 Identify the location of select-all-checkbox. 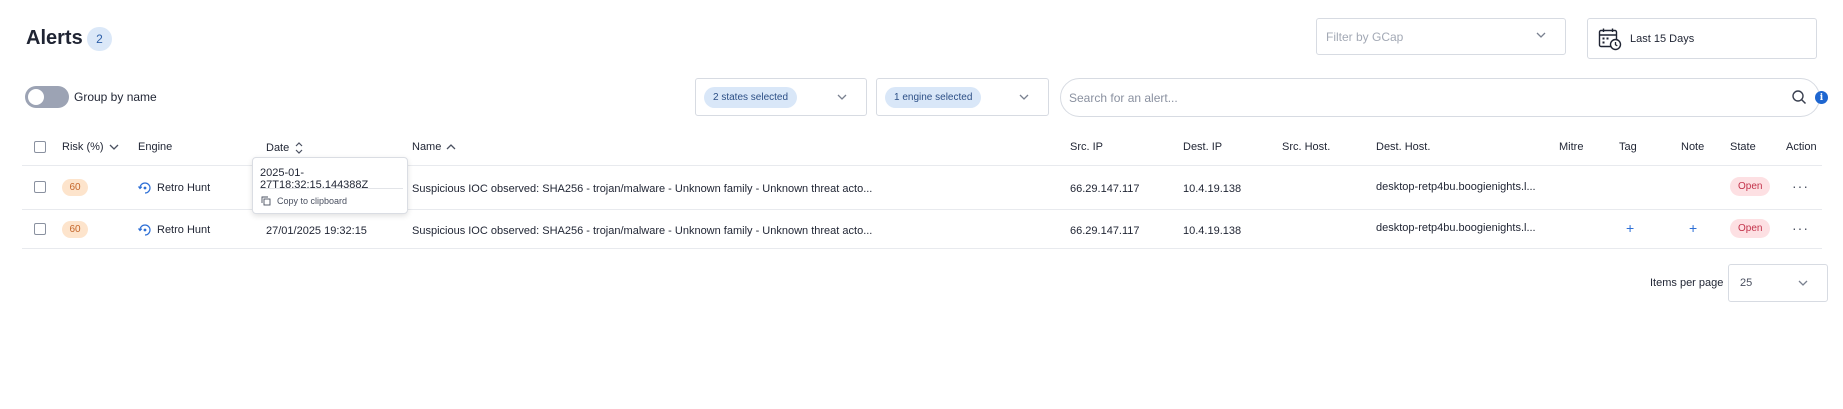
(40, 147).